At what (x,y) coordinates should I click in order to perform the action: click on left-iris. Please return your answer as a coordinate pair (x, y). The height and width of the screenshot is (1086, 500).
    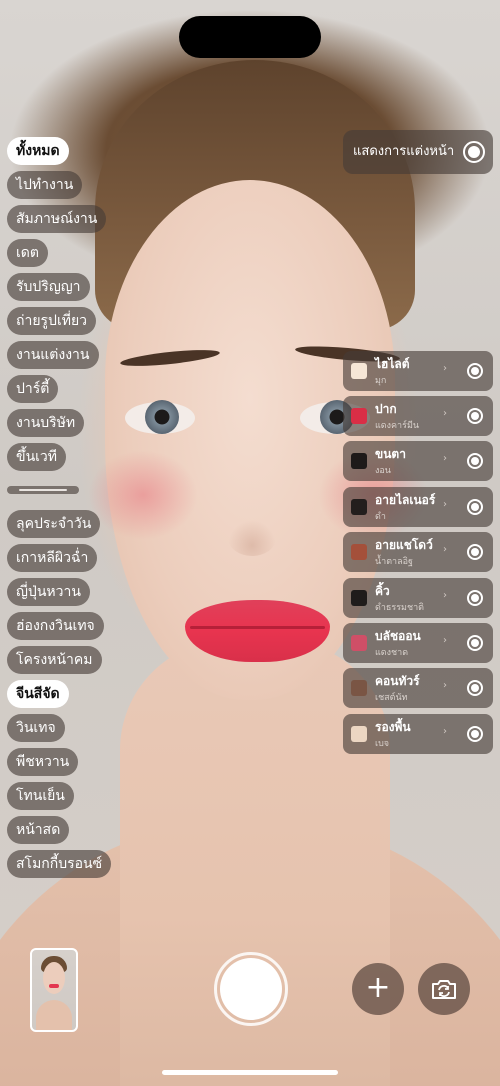
    Looking at the image, I should click on (162, 417).